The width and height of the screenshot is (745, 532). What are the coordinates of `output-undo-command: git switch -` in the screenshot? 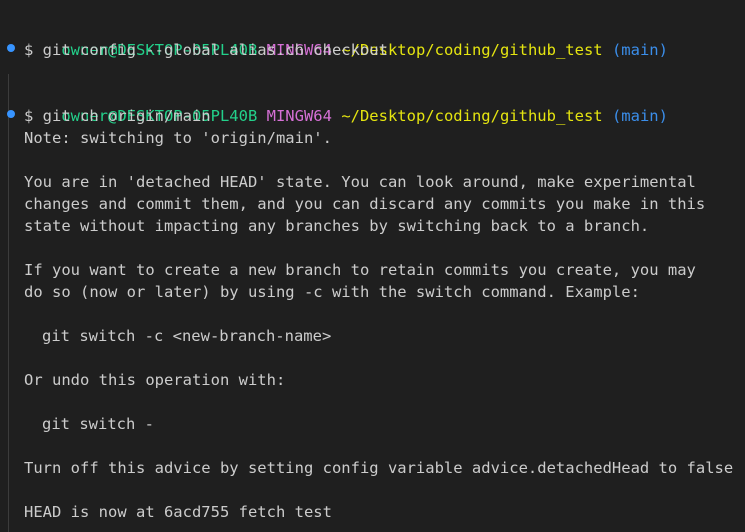 It's located at (98, 424).